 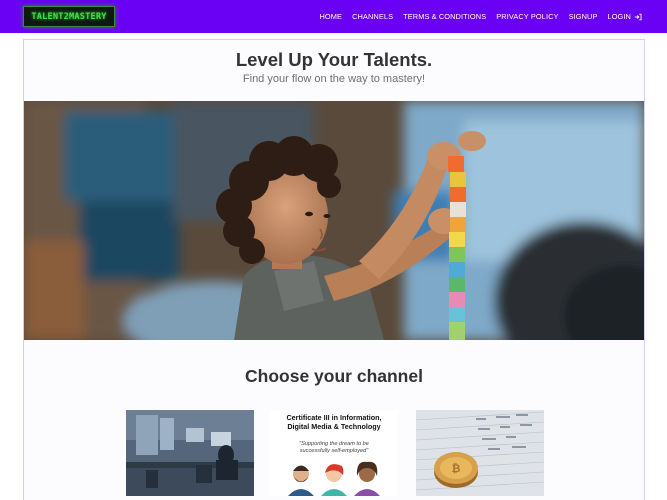 I want to click on nav-privacy-link: PRIVACY POLICY, so click(x=527, y=16).